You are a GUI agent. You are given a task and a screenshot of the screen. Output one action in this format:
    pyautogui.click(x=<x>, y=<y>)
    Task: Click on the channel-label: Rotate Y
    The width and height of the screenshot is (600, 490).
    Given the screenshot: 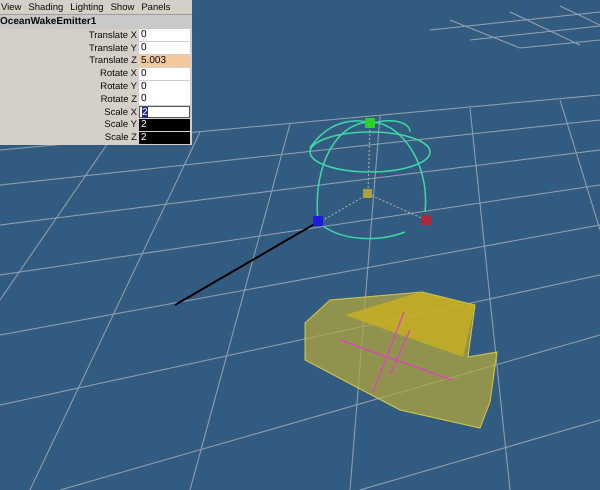 What is the action you would take?
    pyautogui.click(x=69, y=86)
    